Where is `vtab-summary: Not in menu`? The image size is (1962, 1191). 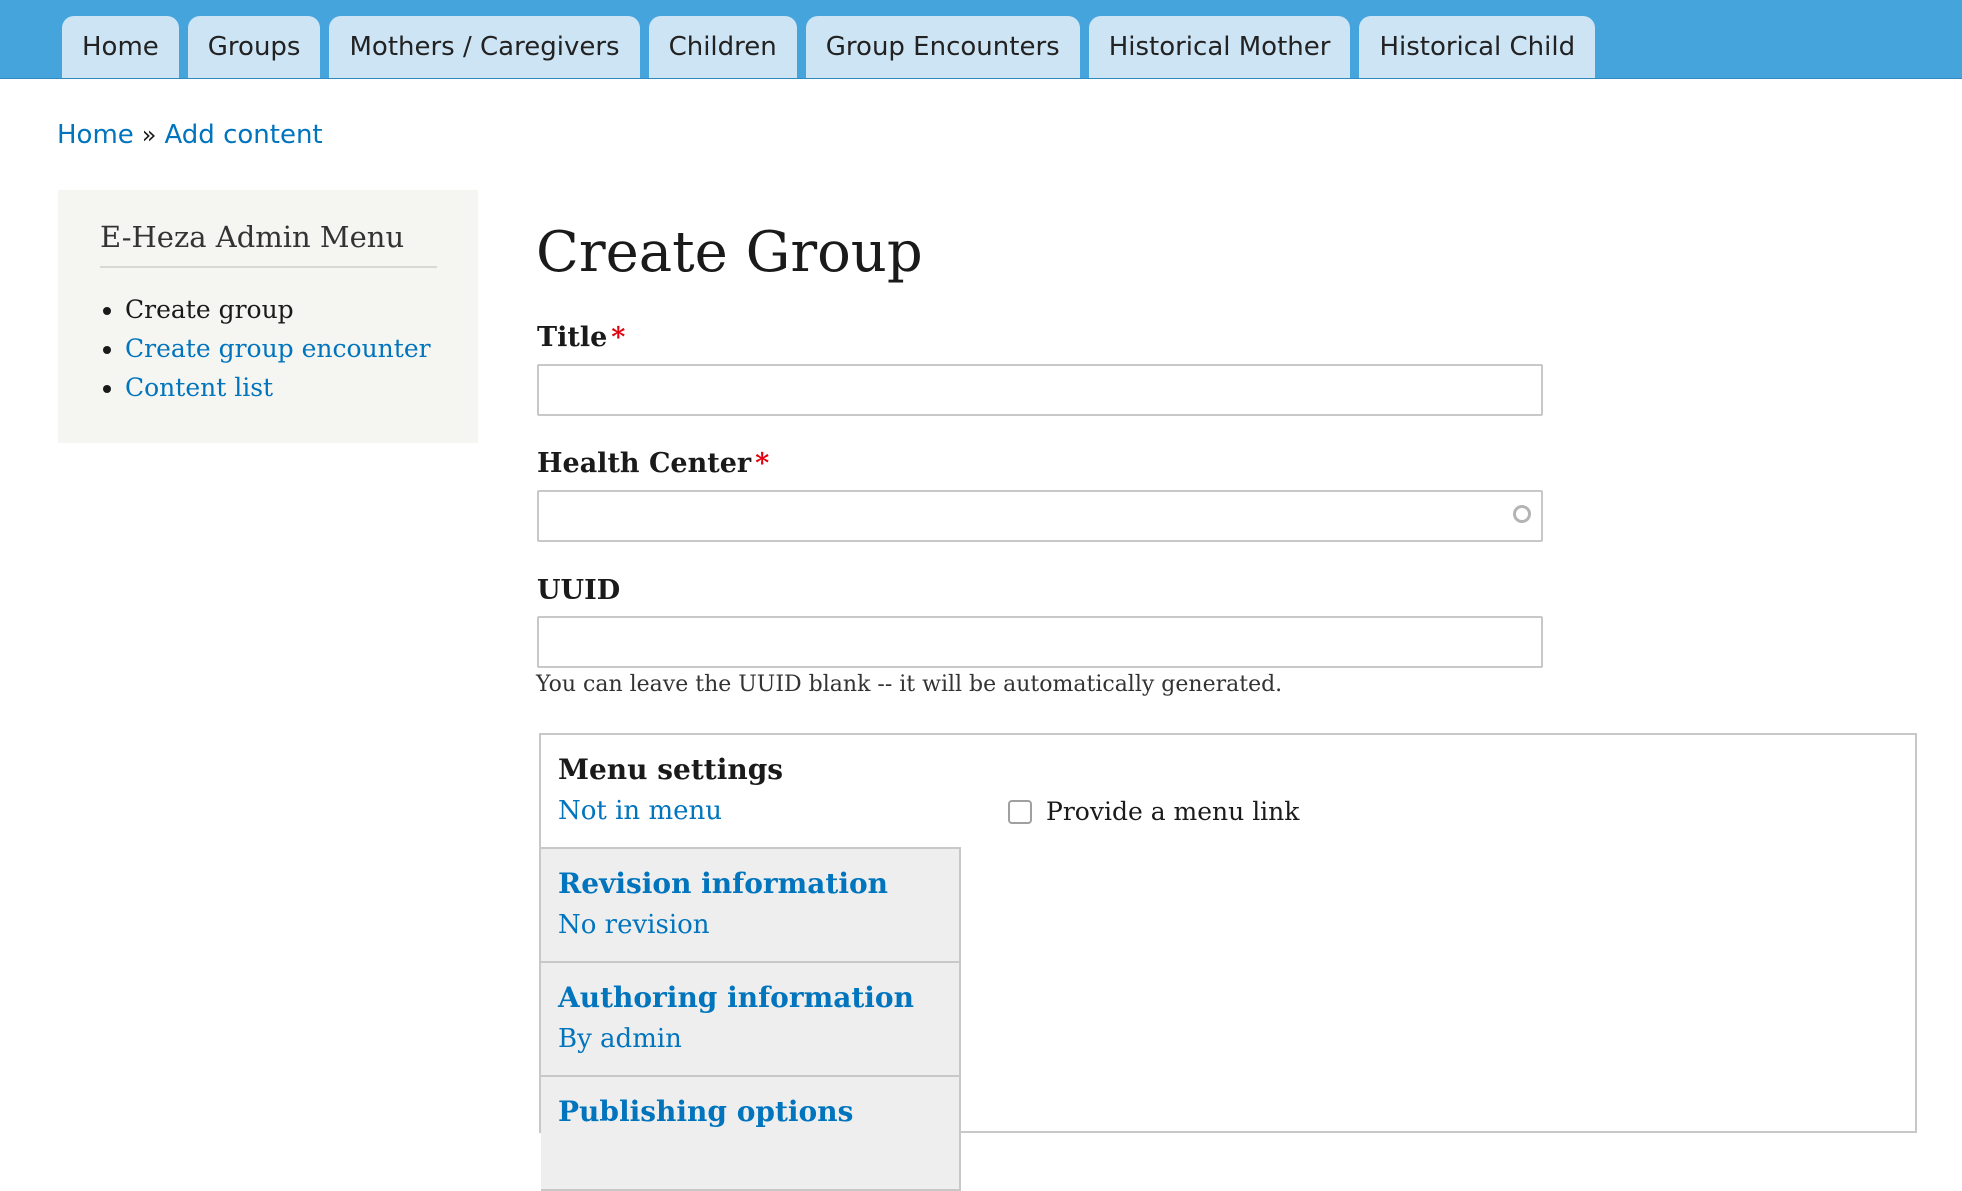 vtab-summary: Not in menu is located at coordinates (640, 811).